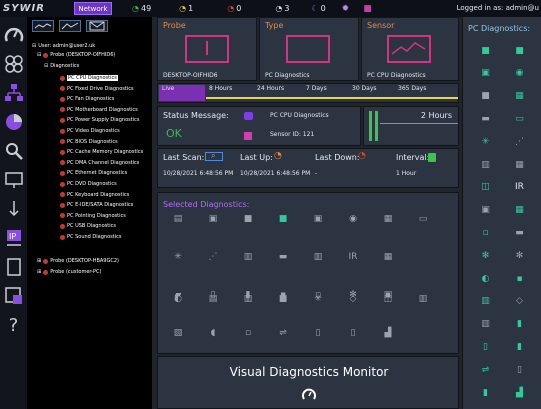  I want to click on stat-down: ◔ 0, so click(234, 8).